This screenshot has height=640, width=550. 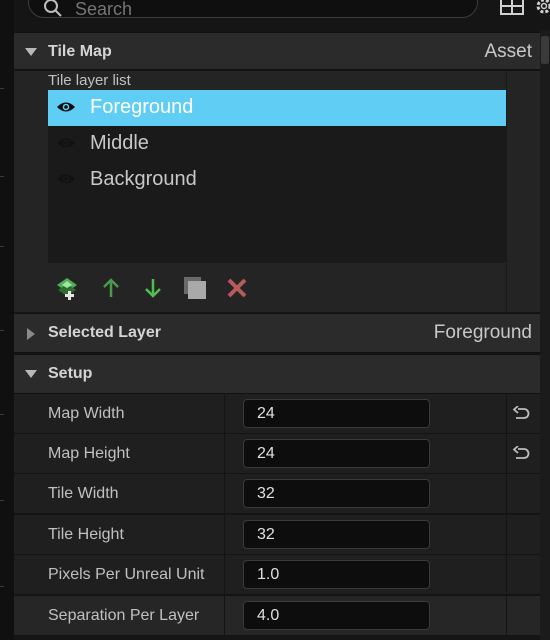 I want to click on property-row-map-width: Map Width, so click(x=277, y=414).